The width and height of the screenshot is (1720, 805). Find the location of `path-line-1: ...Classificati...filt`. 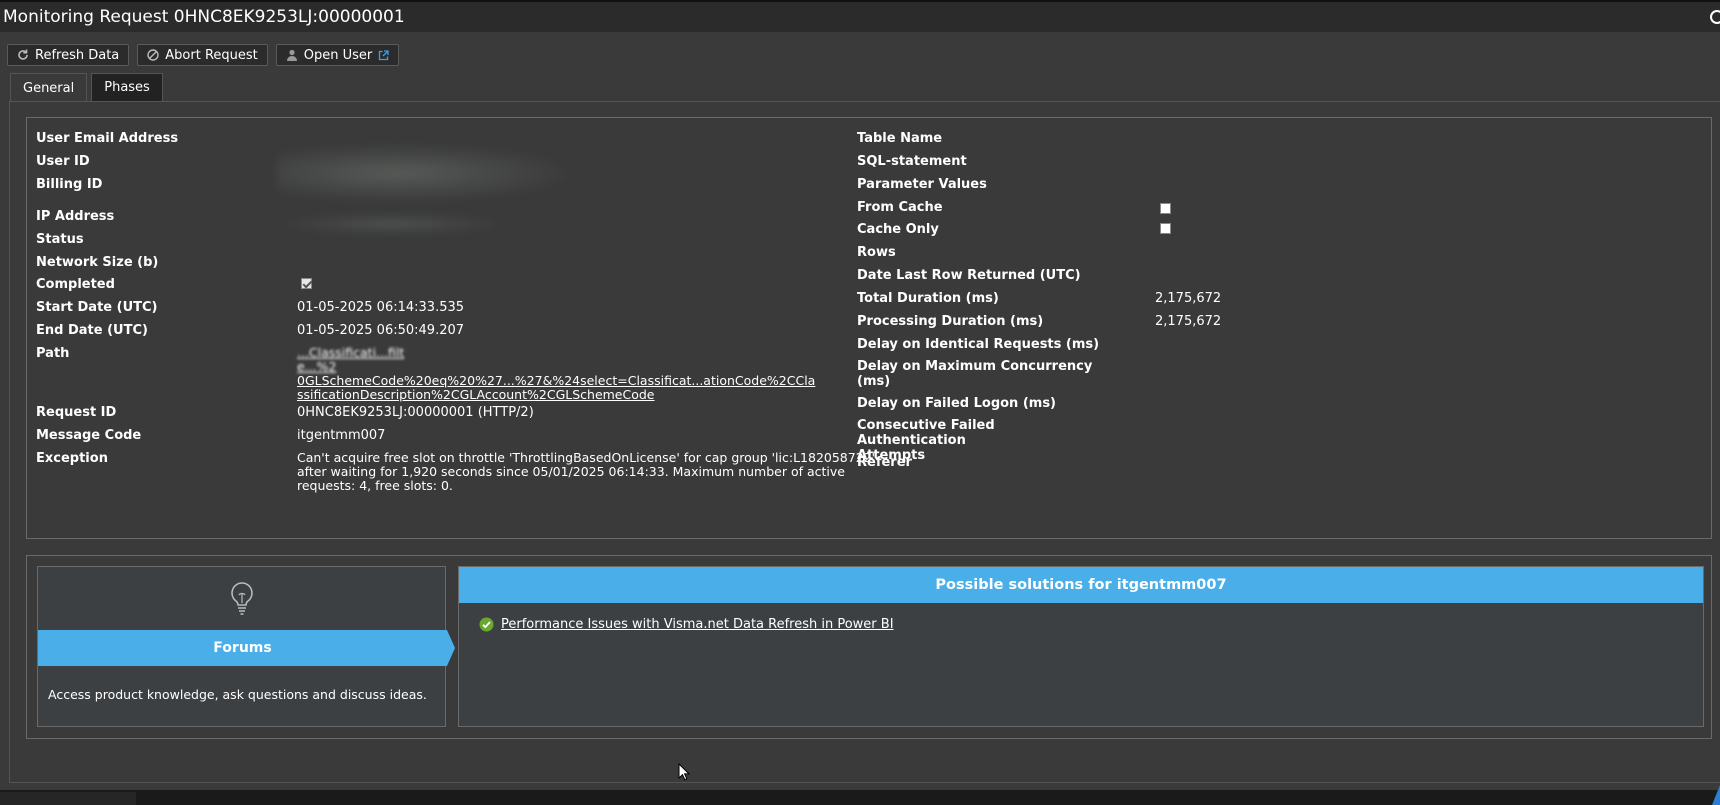

path-line-1: ...Classificati...filt is located at coordinates (351, 352).